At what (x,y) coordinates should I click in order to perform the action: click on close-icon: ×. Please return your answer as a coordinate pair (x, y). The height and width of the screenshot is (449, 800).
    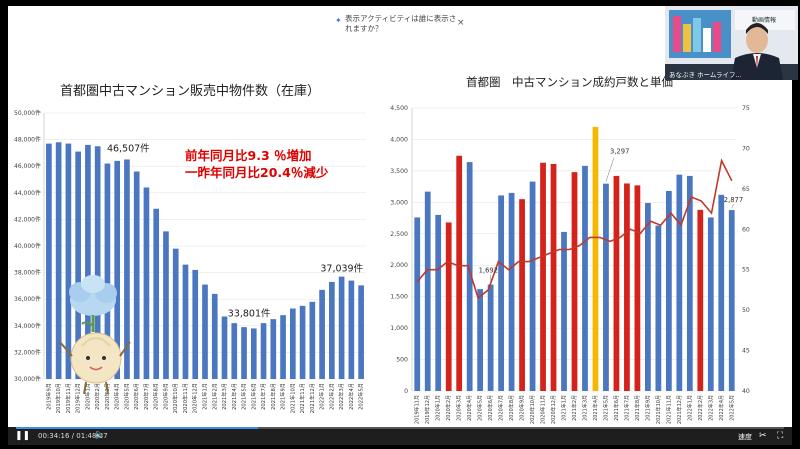
    Looking at the image, I should click on (461, 23).